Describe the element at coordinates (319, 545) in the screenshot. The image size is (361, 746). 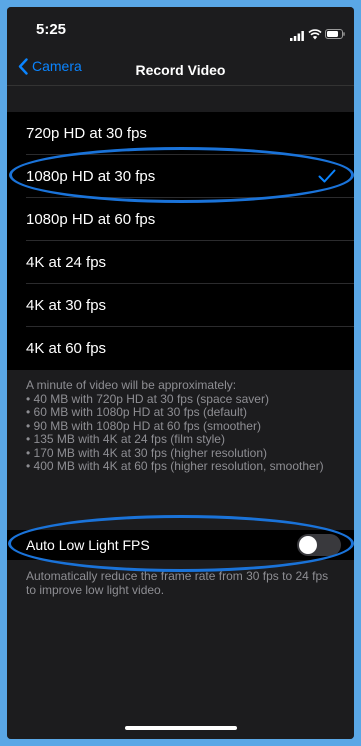
I see `auto-low-light-toggle` at that location.